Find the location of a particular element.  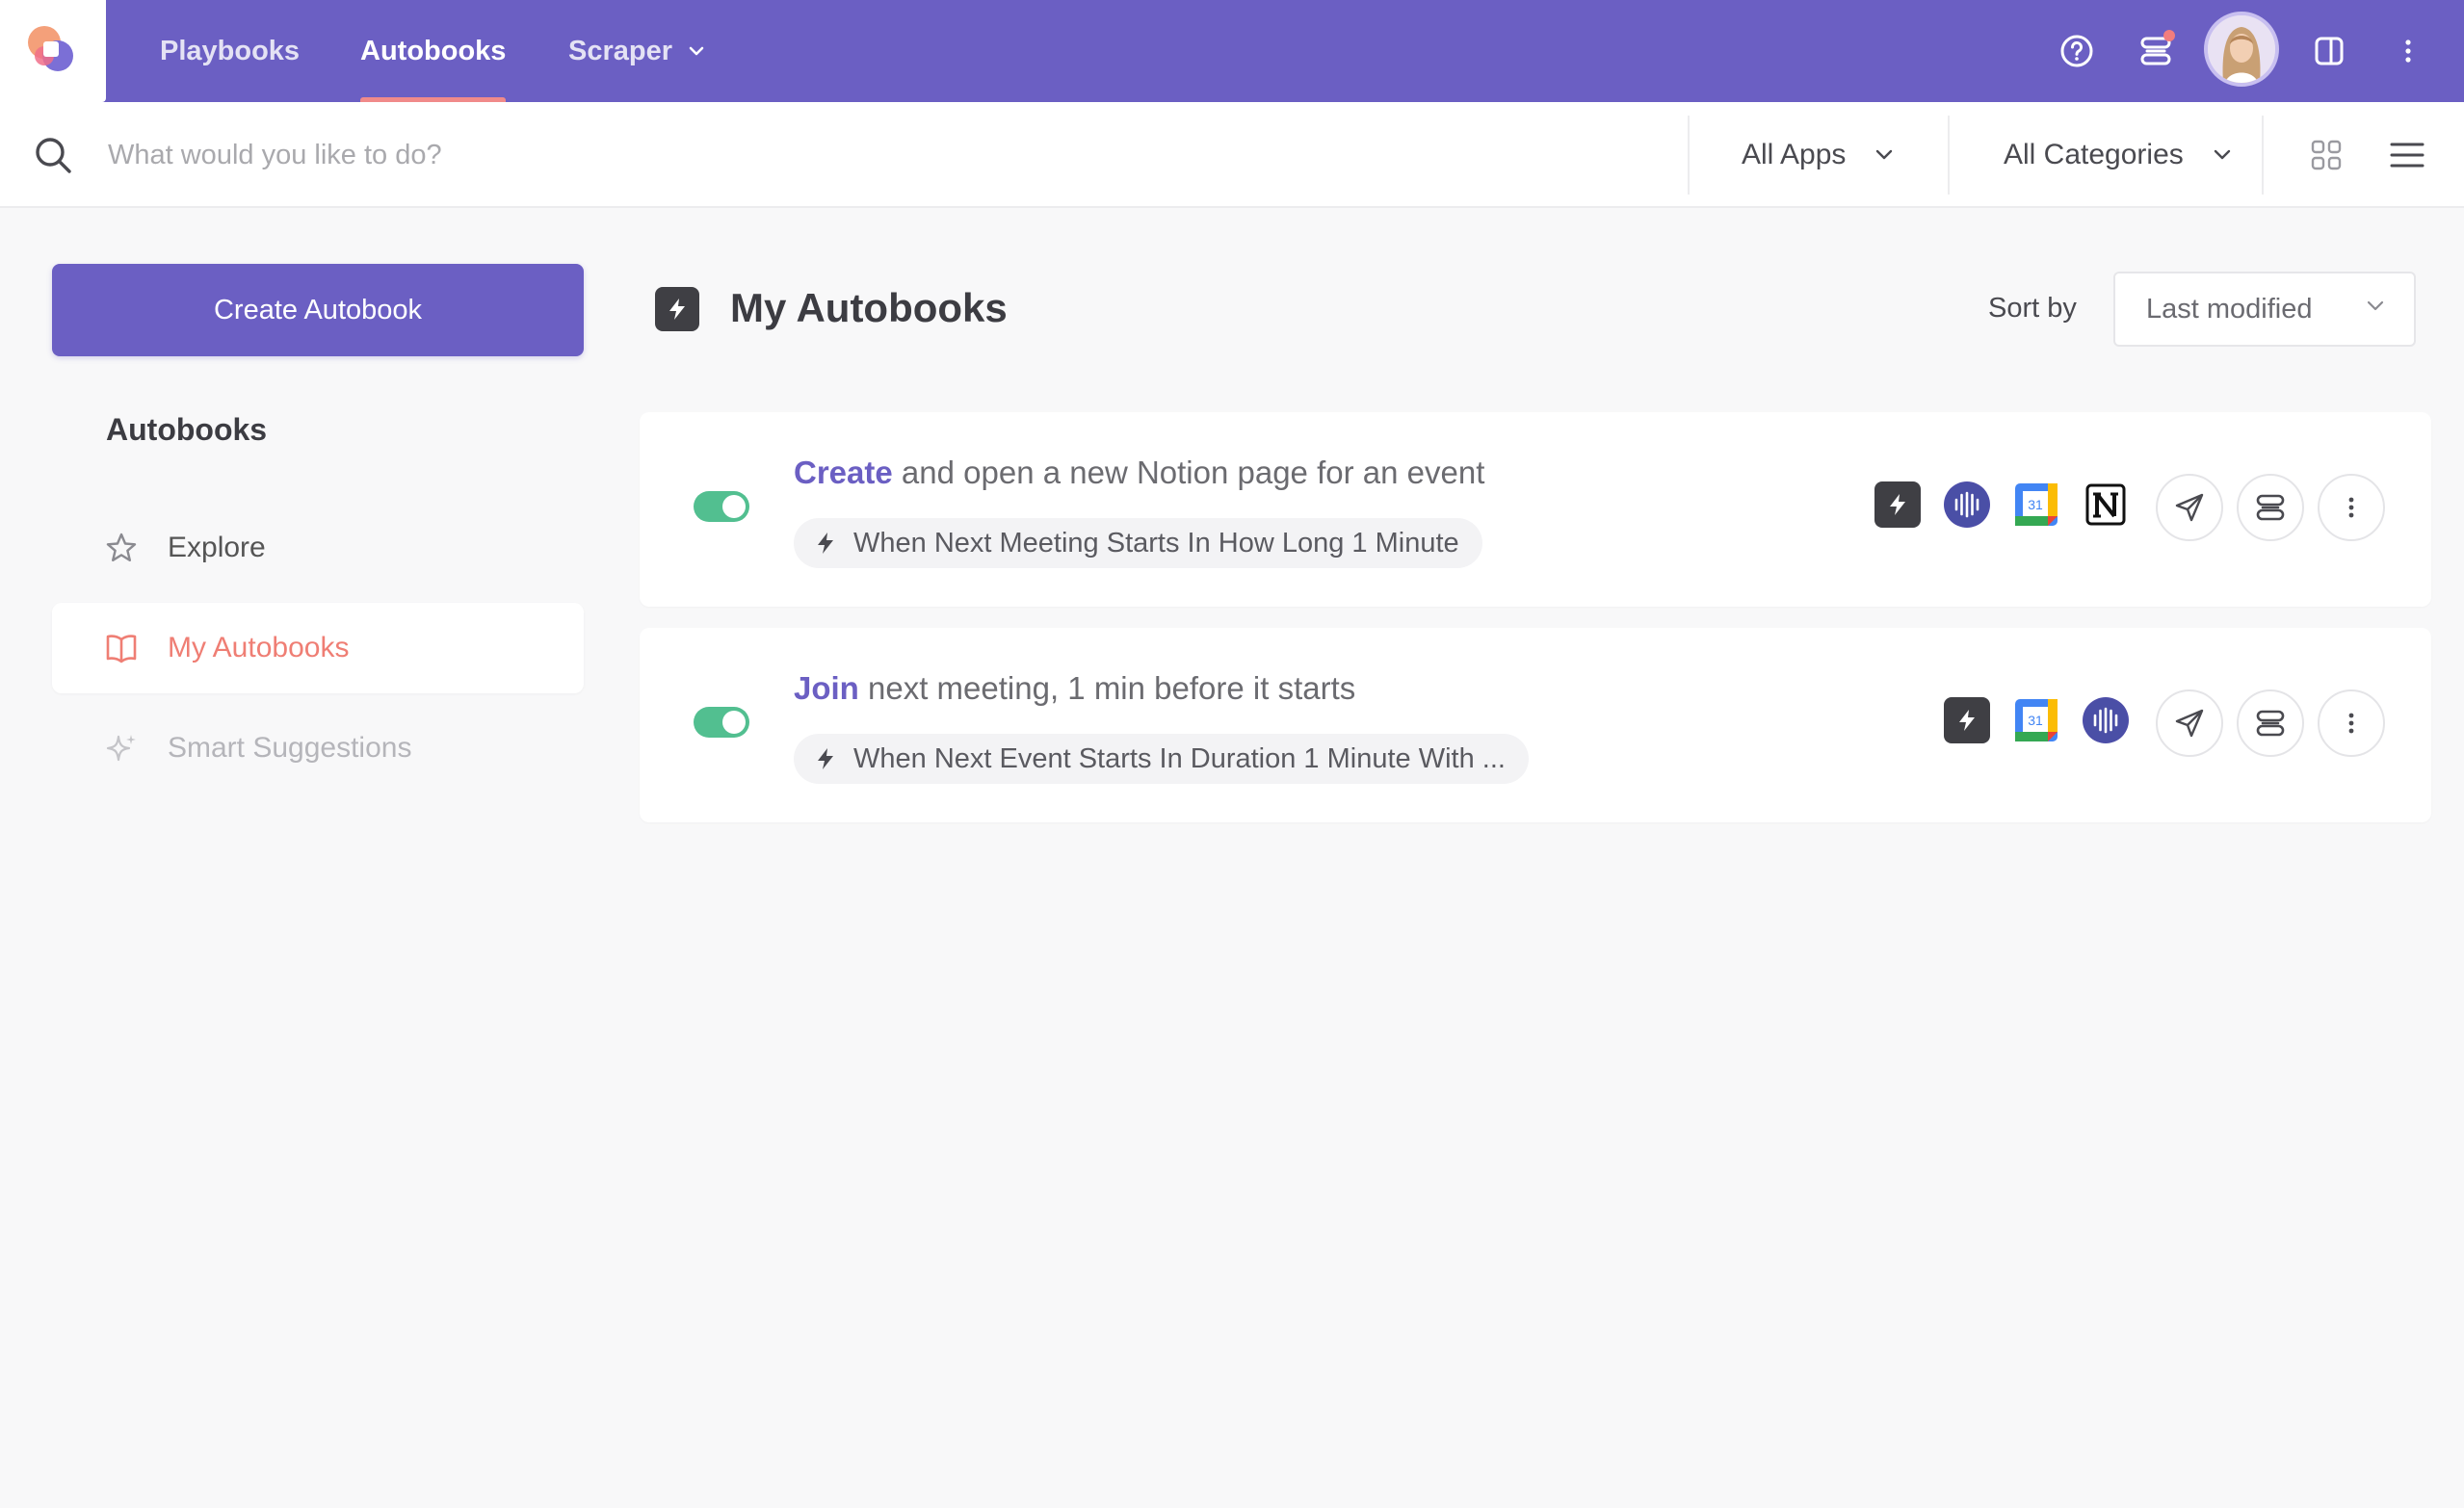

tab-playbooks-label: Playbooks is located at coordinates (230, 50).